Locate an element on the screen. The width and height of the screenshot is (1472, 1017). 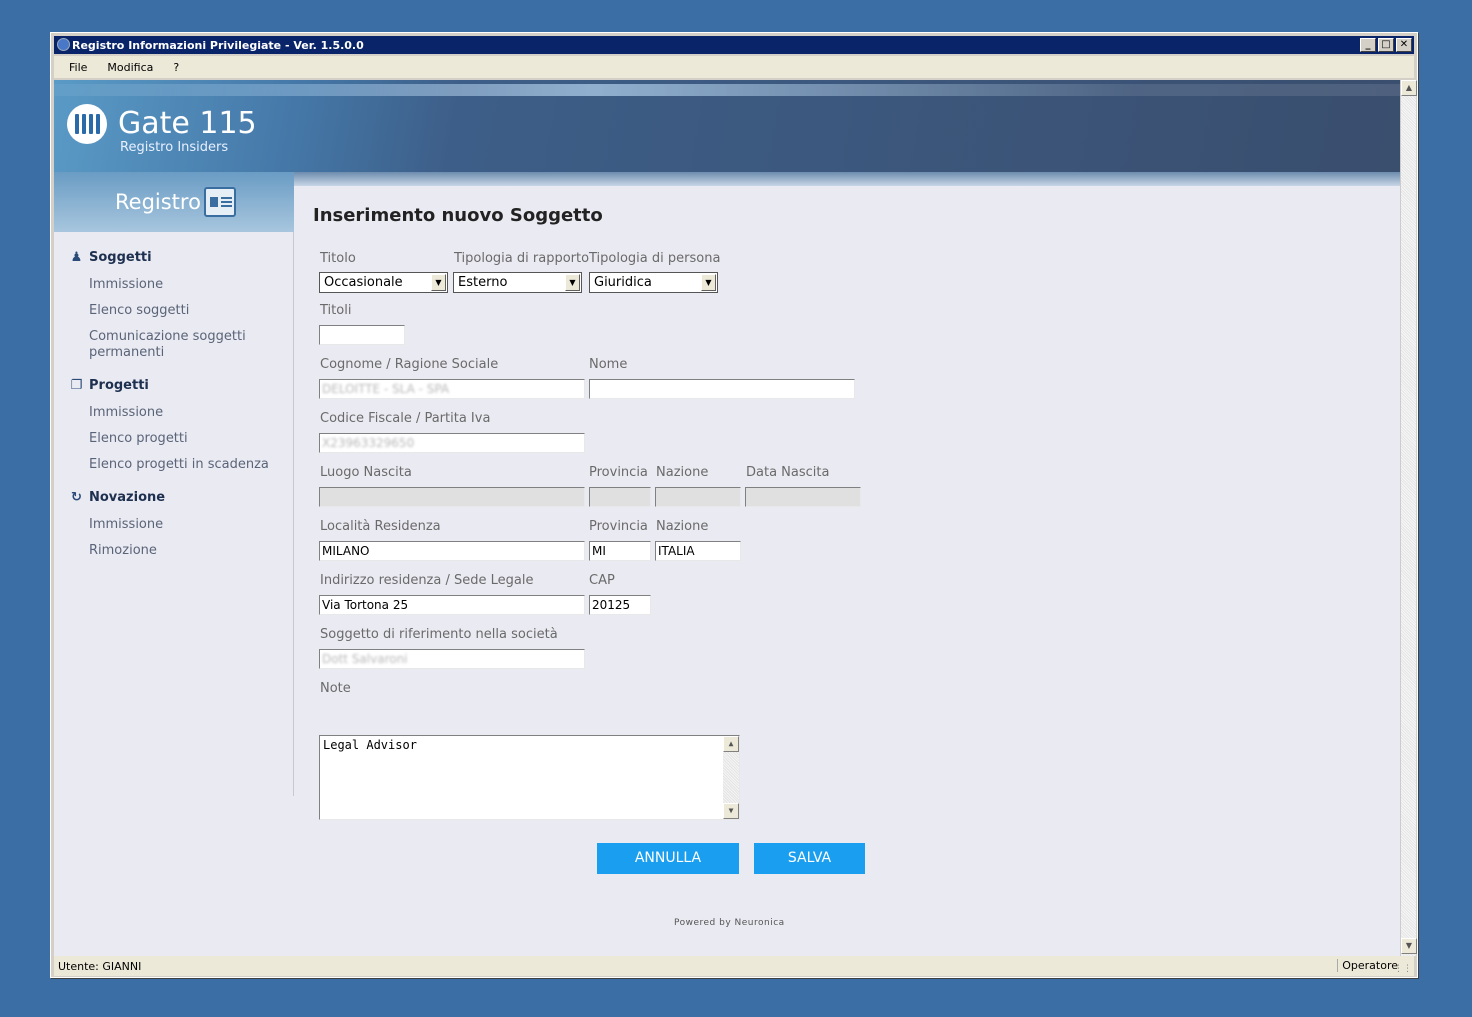
sidebar-item-soggetti-immissione: Immissione is located at coordinates (126, 284).